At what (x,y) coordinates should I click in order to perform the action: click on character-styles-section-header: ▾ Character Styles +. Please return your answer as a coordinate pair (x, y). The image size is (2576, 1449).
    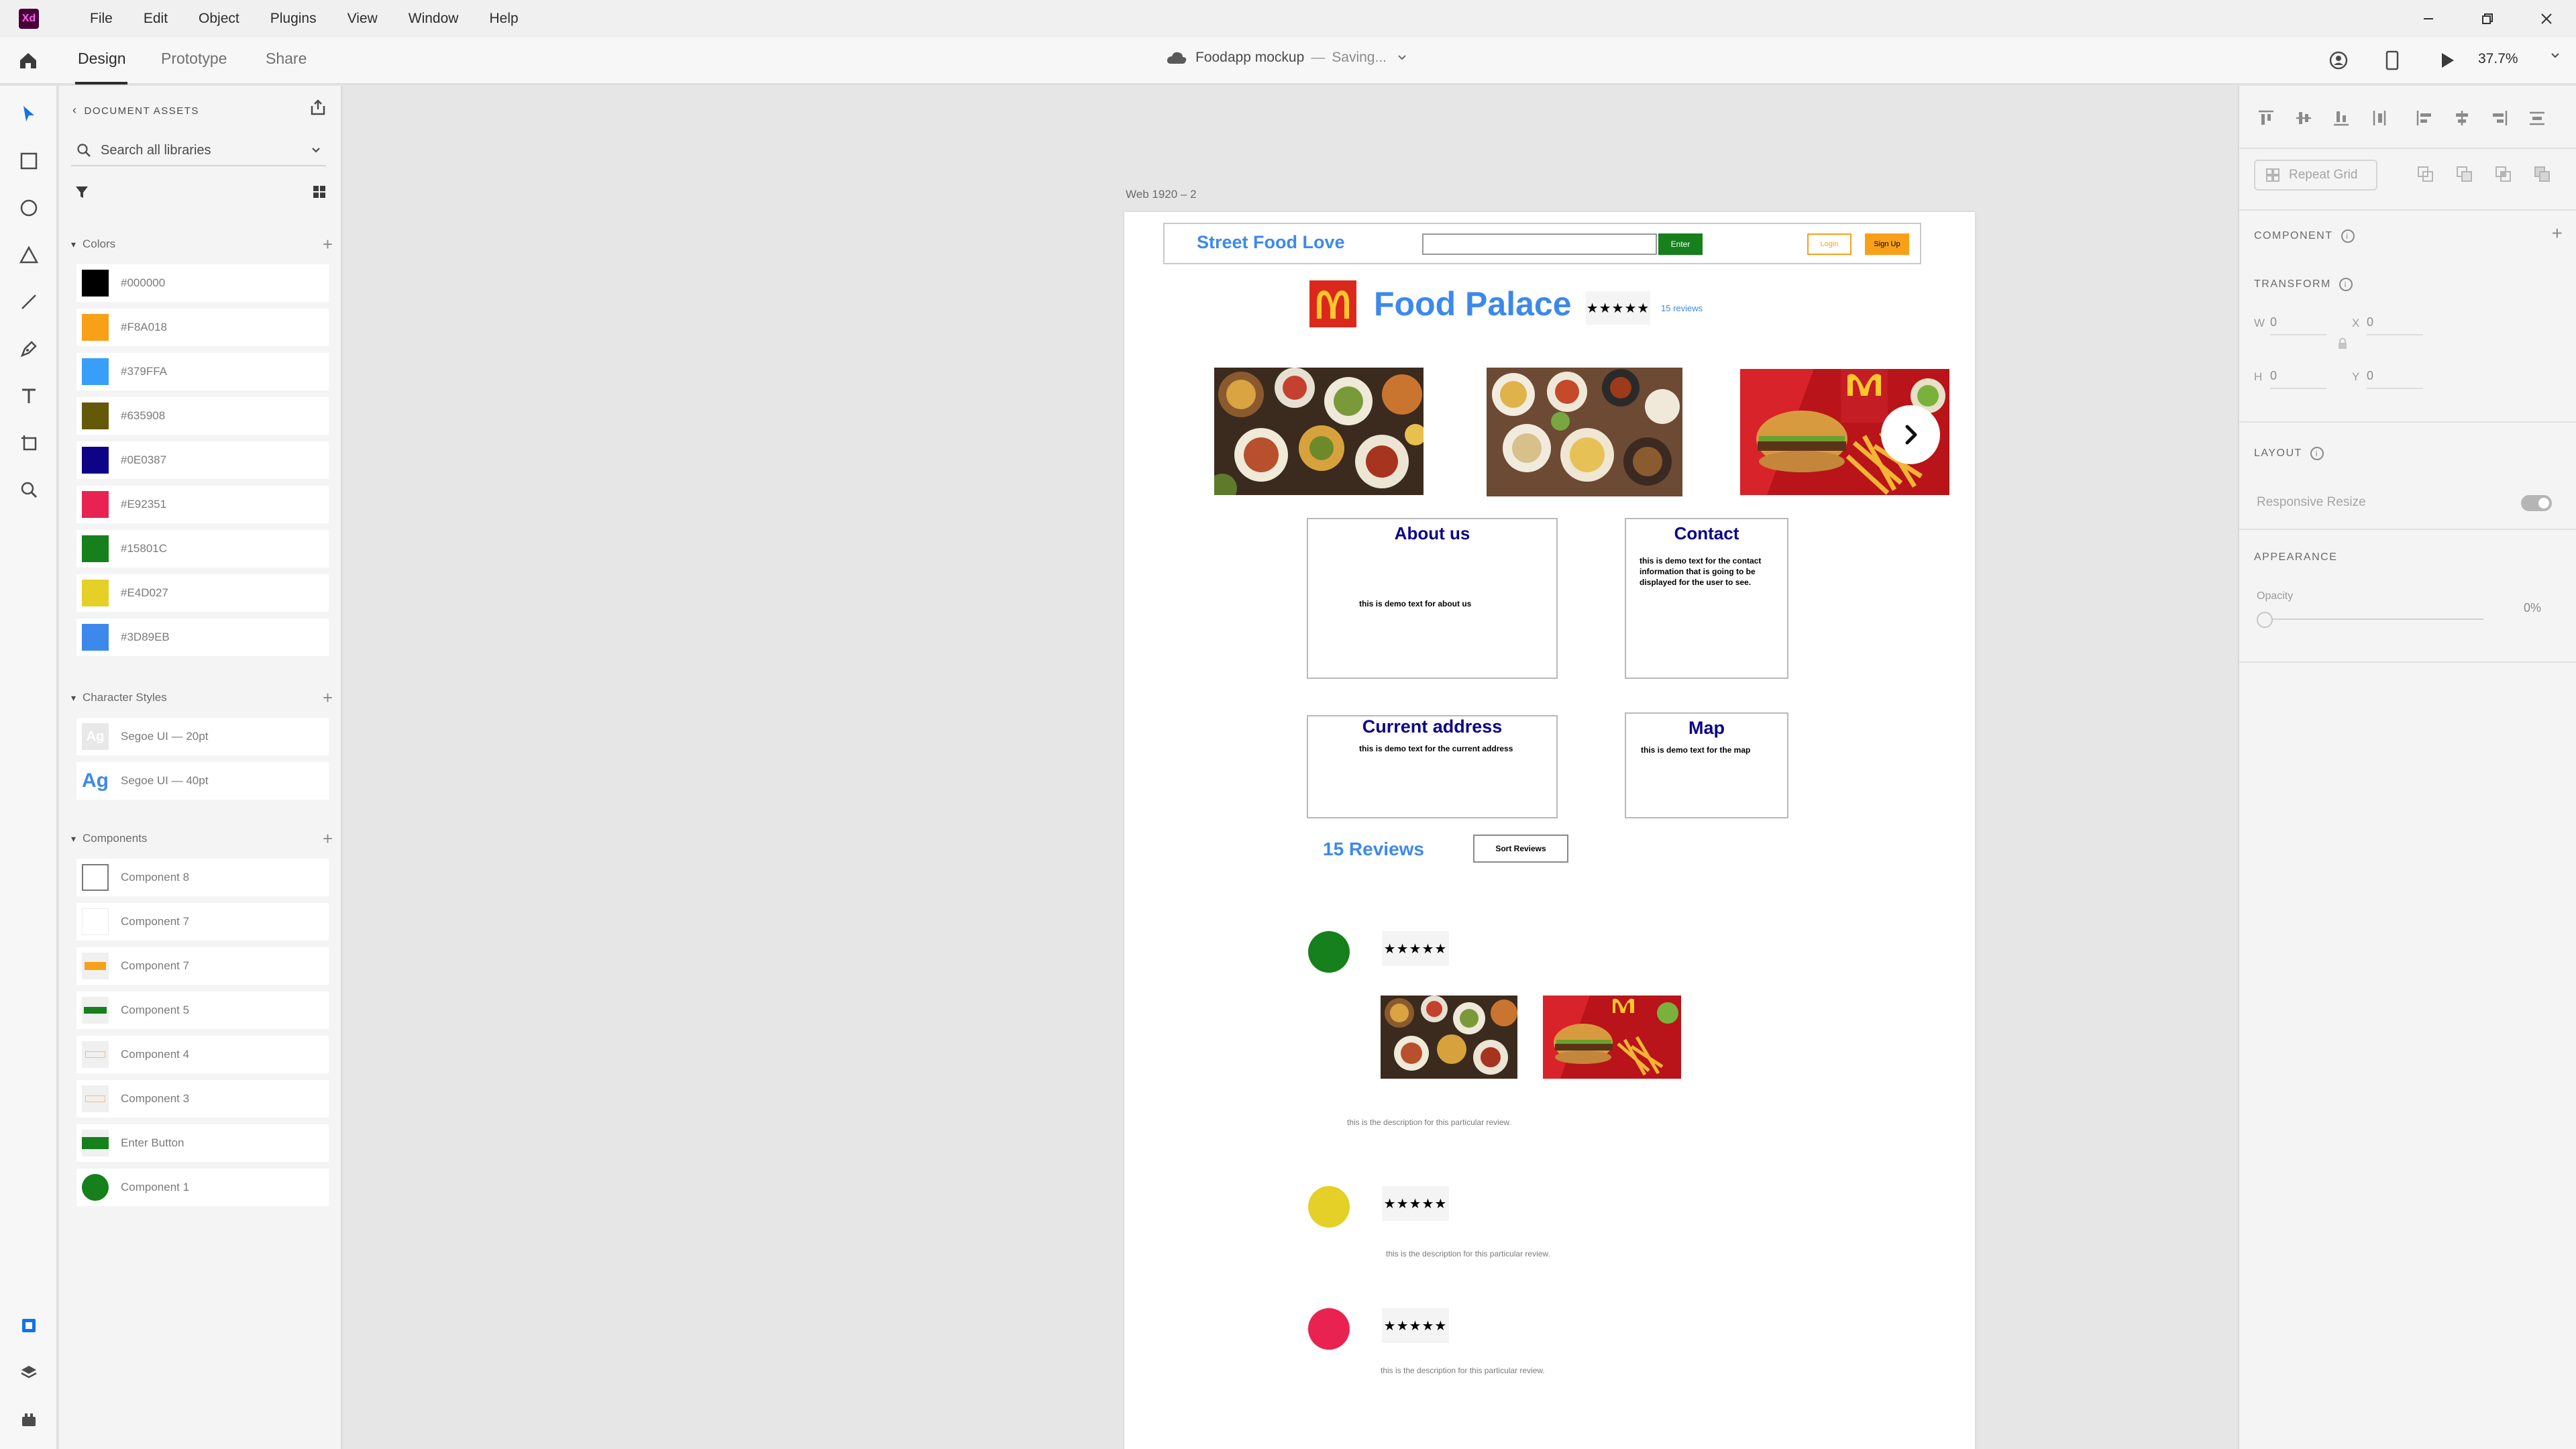
    Looking at the image, I should click on (202, 698).